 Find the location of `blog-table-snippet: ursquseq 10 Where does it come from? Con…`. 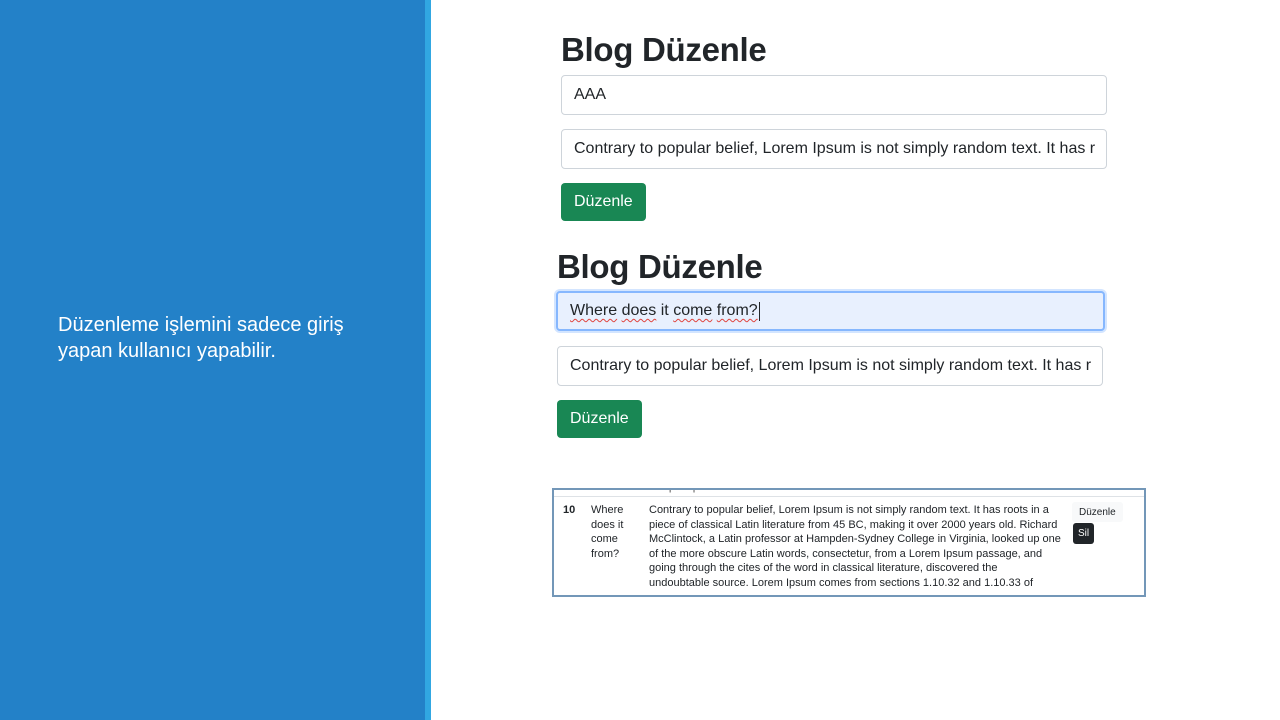

blog-table-snippet: ursquseq 10 Where does it come from? Con… is located at coordinates (849, 542).